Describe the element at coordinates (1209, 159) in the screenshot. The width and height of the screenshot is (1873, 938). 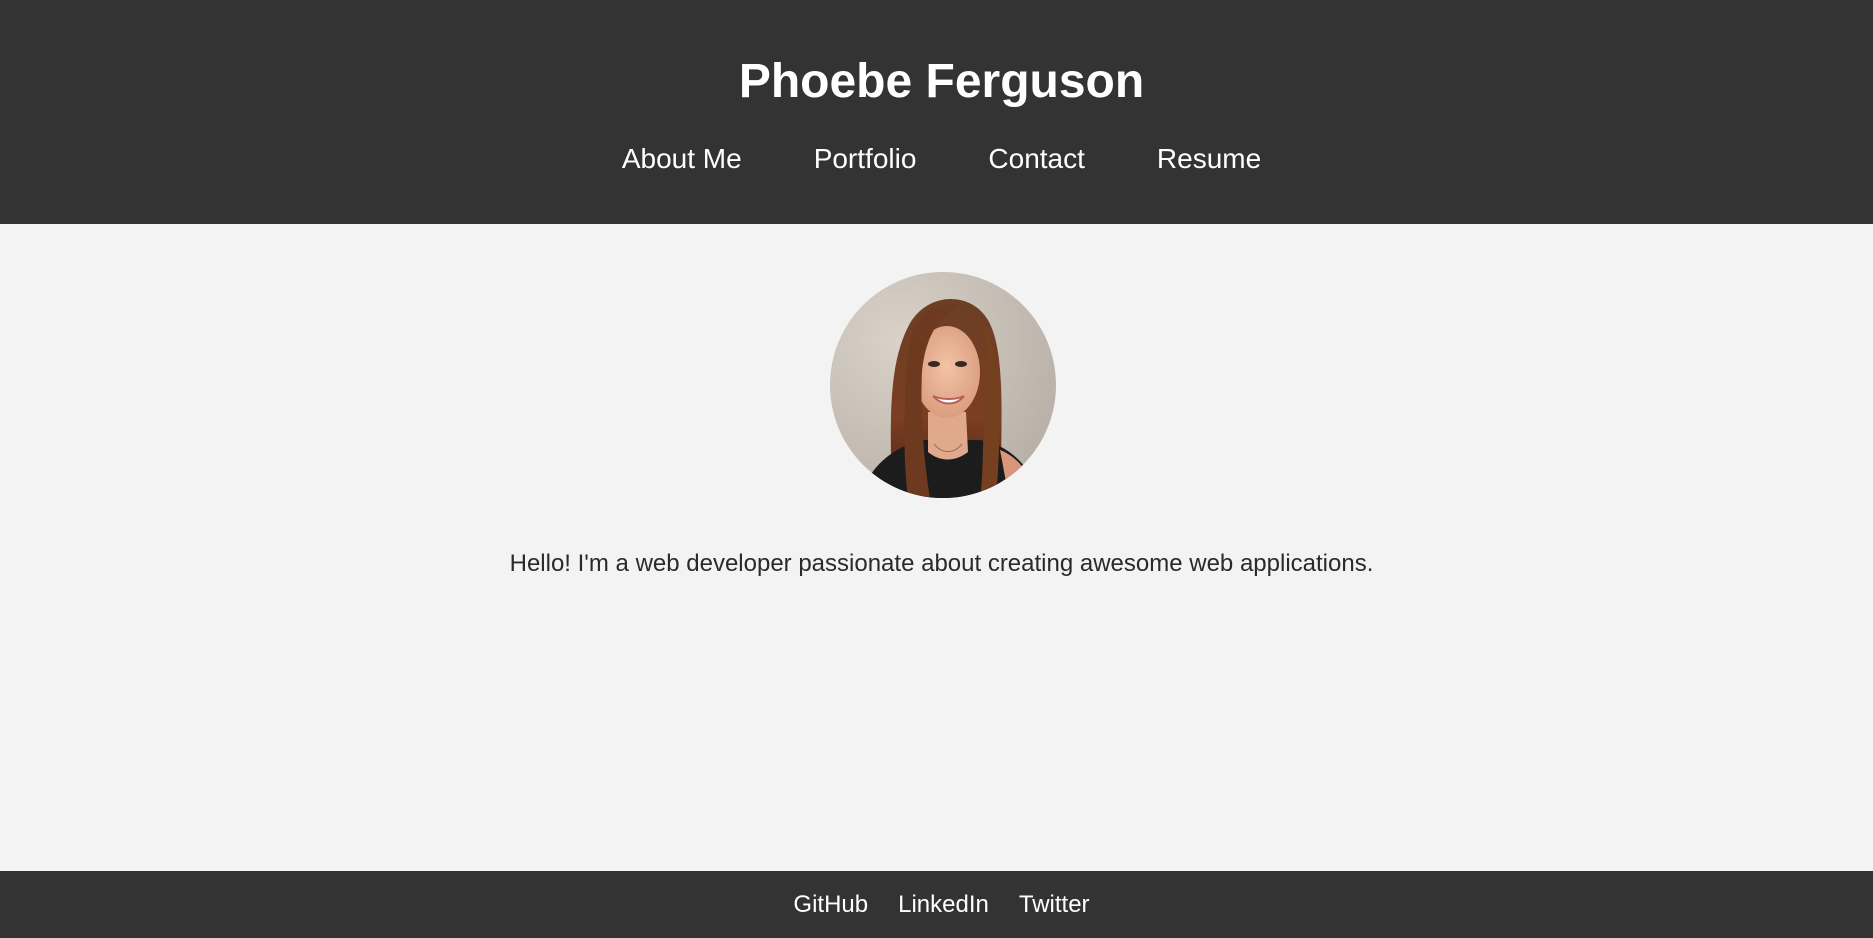
I see `nav-link-resume: Resume` at that location.